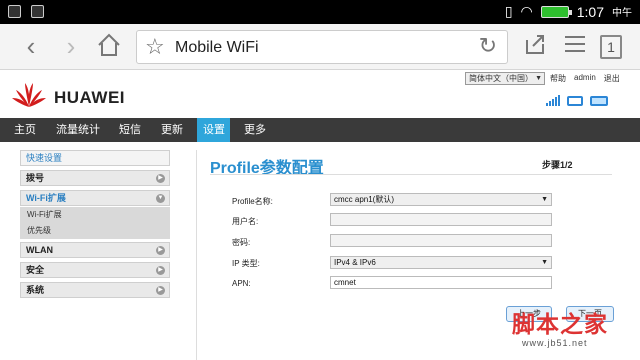 Image resolution: width=640 pixels, height=360 pixels. I want to click on reload-icon: ↻, so click(488, 46).